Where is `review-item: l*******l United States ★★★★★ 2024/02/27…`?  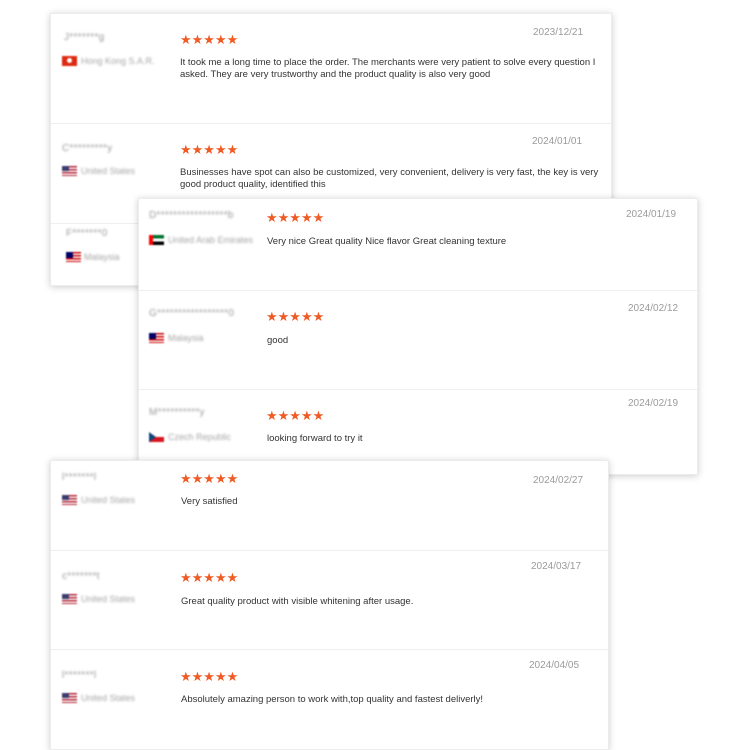 review-item: l*******l United States ★★★★★ 2024/02/27… is located at coordinates (329, 506).